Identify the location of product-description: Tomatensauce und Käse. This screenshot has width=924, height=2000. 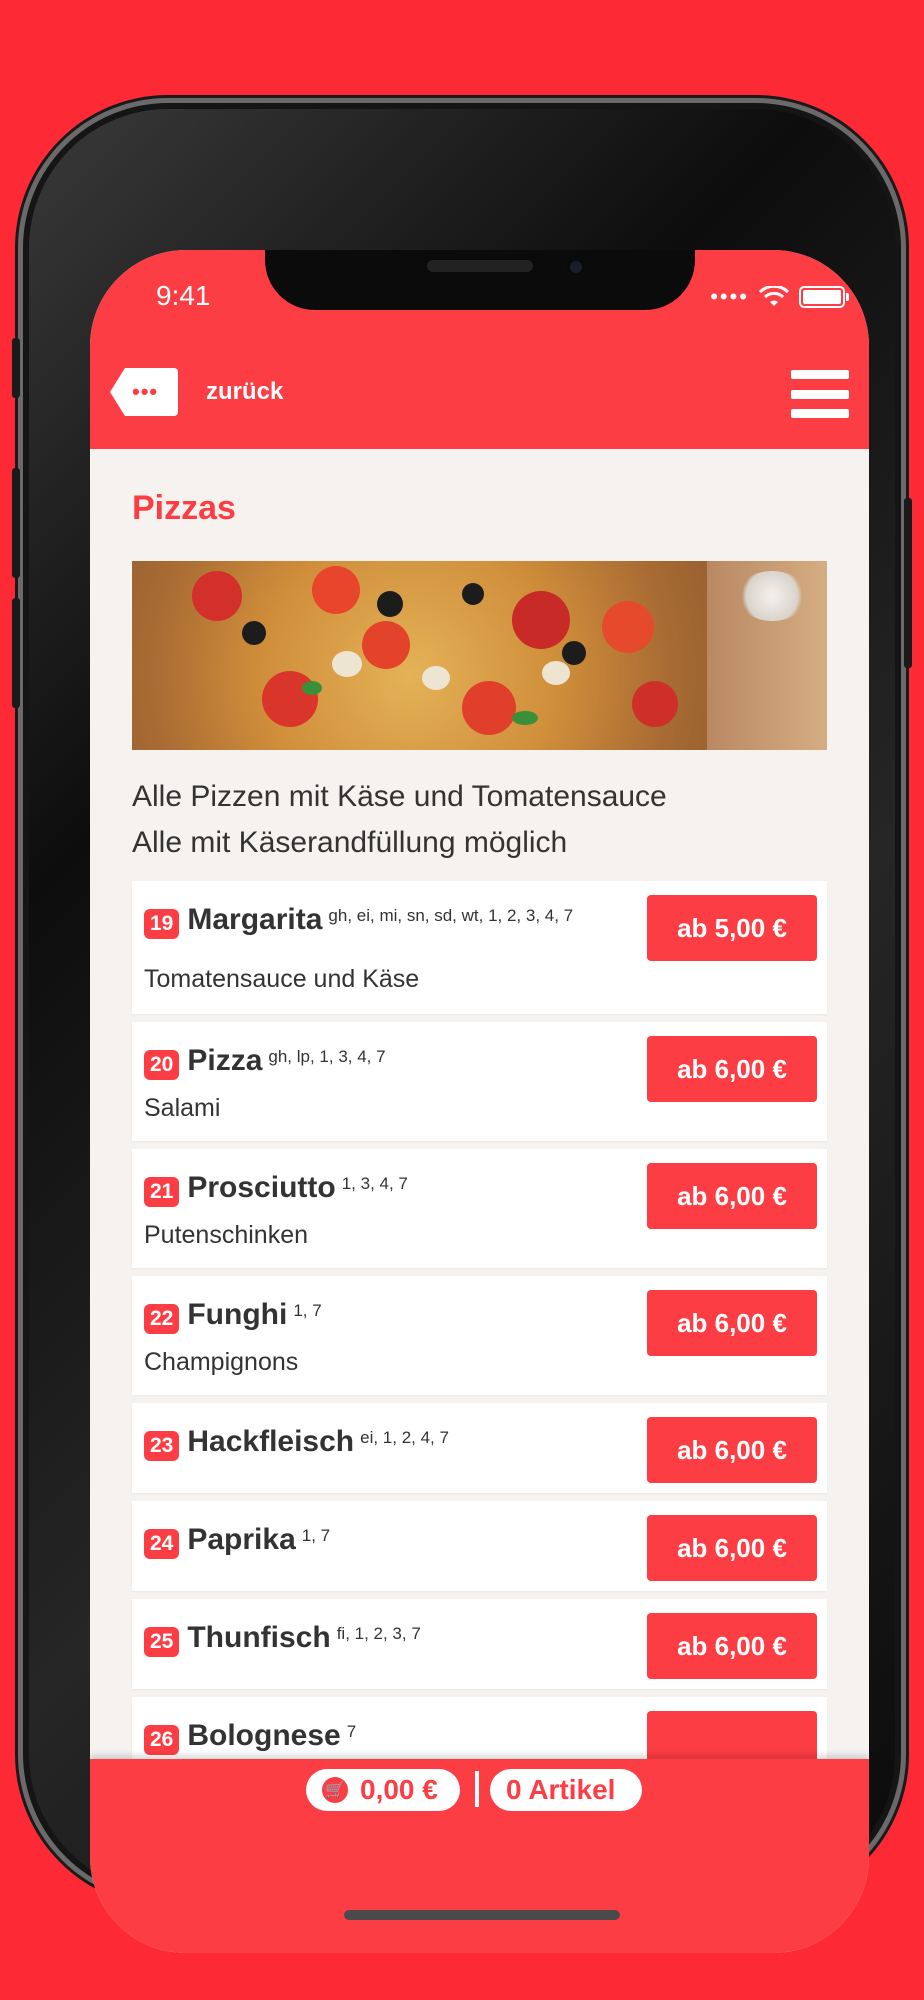
(282, 979).